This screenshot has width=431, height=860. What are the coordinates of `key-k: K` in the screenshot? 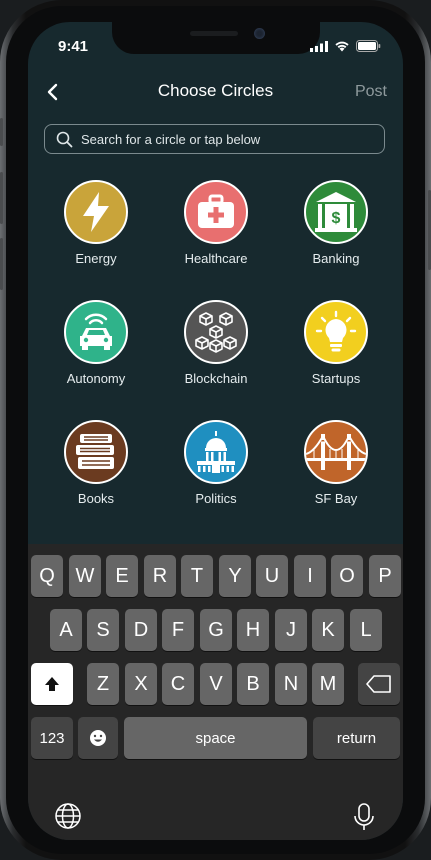 It's located at (328, 630).